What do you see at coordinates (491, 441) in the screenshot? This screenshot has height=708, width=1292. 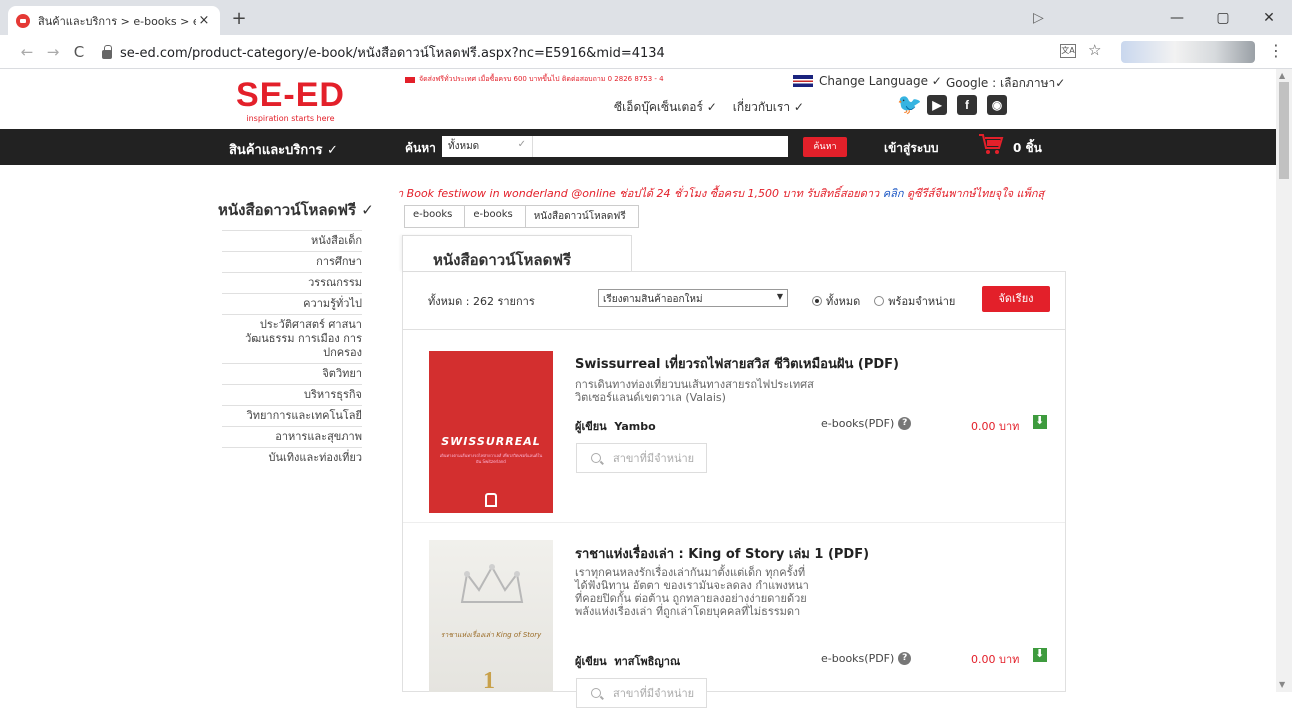 I see `cover-title: SWISSURREAL` at bounding box center [491, 441].